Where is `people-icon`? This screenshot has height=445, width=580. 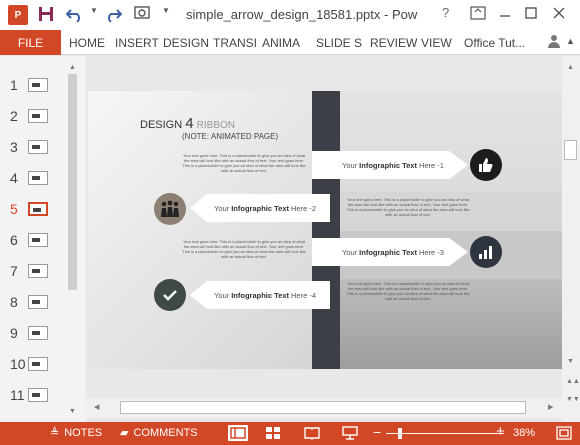 people-icon is located at coordinates (170, 209).